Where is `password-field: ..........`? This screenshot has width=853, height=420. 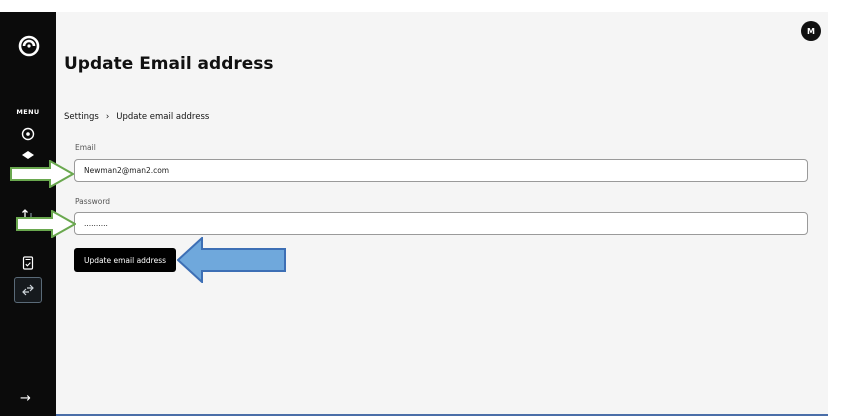
password-field: .......... is located at coordinates (441, 223).